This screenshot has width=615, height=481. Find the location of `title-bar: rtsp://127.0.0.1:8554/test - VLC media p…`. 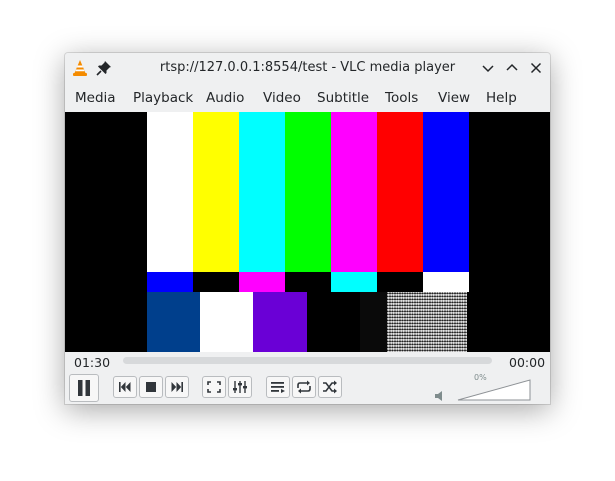

title-bar: rtsp://127.0.0.1:8554/test - VLC media p… is located at coordinates (307, 67).